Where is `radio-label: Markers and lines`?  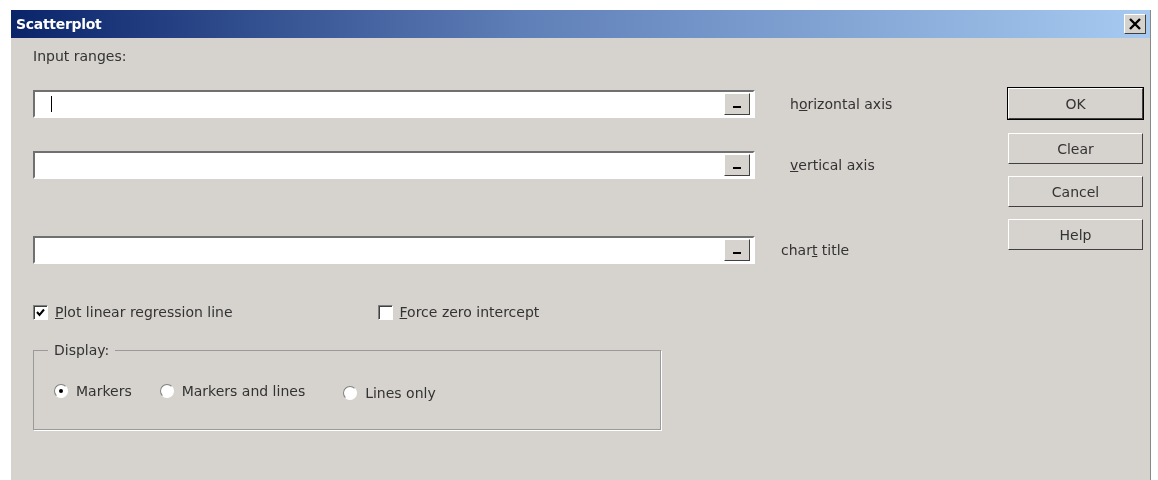 radio-label: Markers and lines is located at coordinates (243, 391).